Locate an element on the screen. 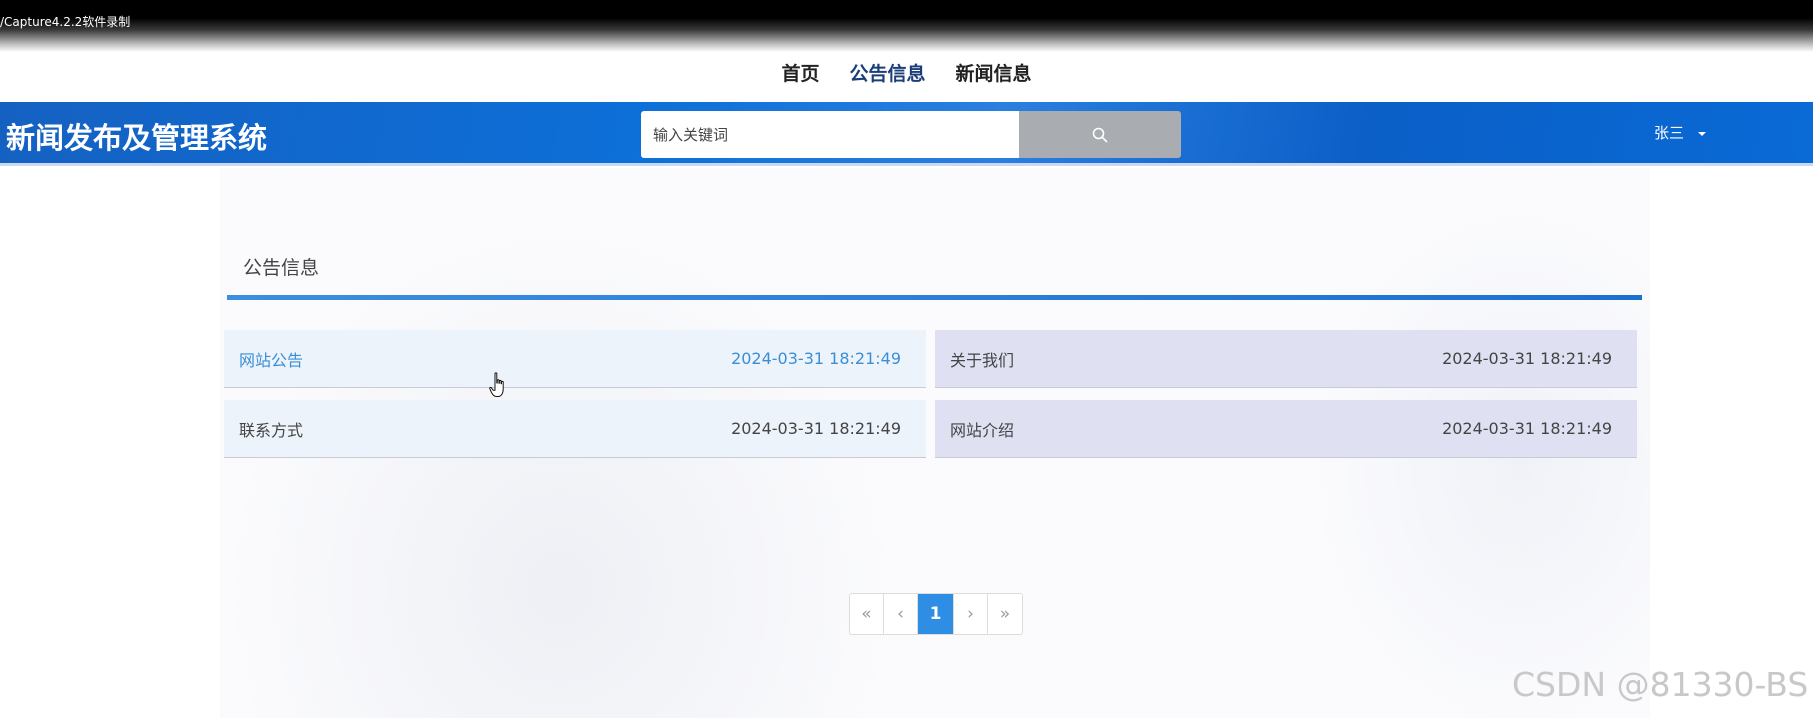 This screenshot has width=1813, height=718. pagination-current-page: 1 is located at coordinates (936, 614).